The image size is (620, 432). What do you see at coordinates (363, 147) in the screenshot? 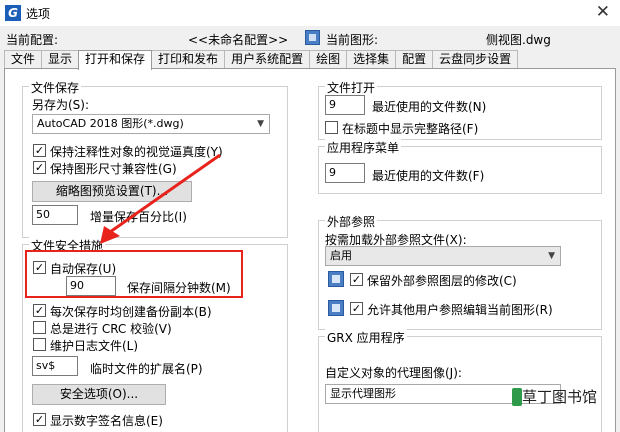
I see `app-menu-title: 应用程序菜单` at bounding box center [363, 147].